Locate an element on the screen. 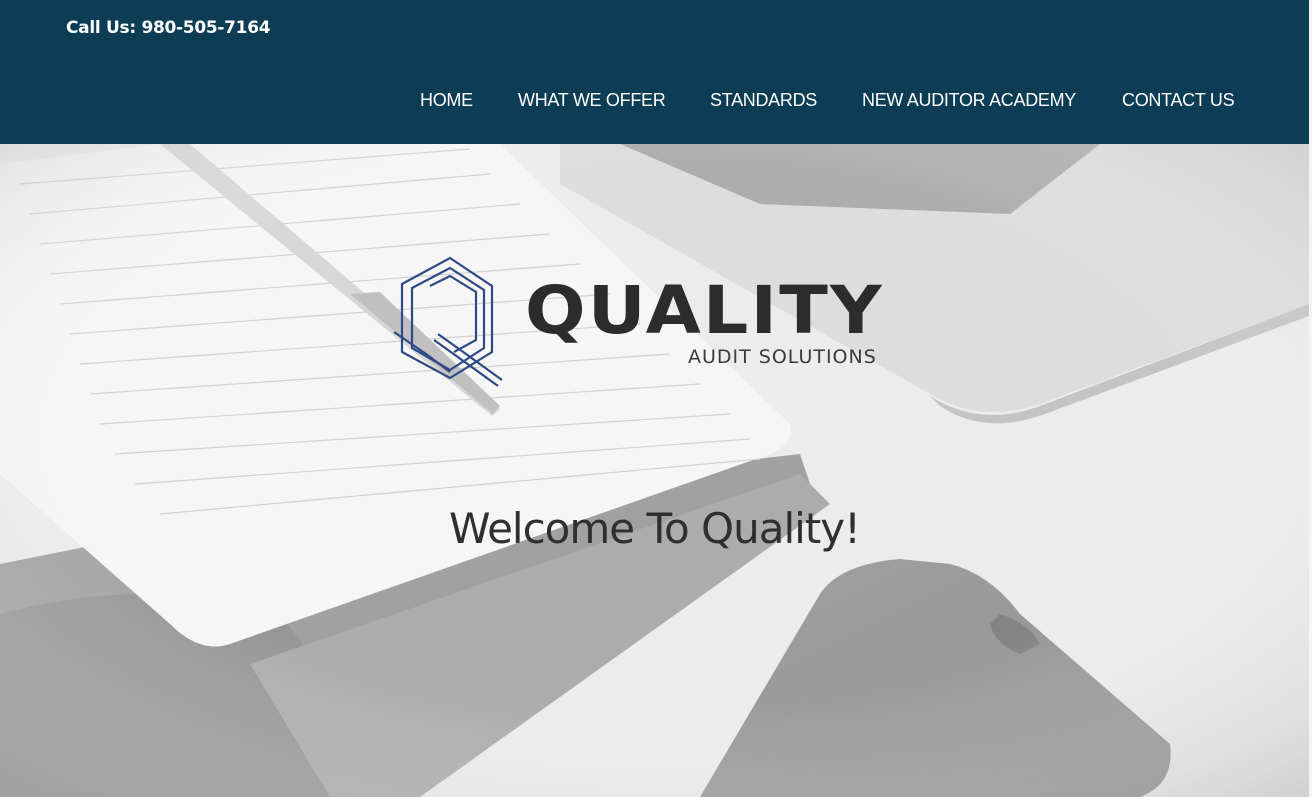 The width and height of the screenshot is (1312, 797). phone-number: Call Us: 980-505-7164 is located at coordinates (168, 28).